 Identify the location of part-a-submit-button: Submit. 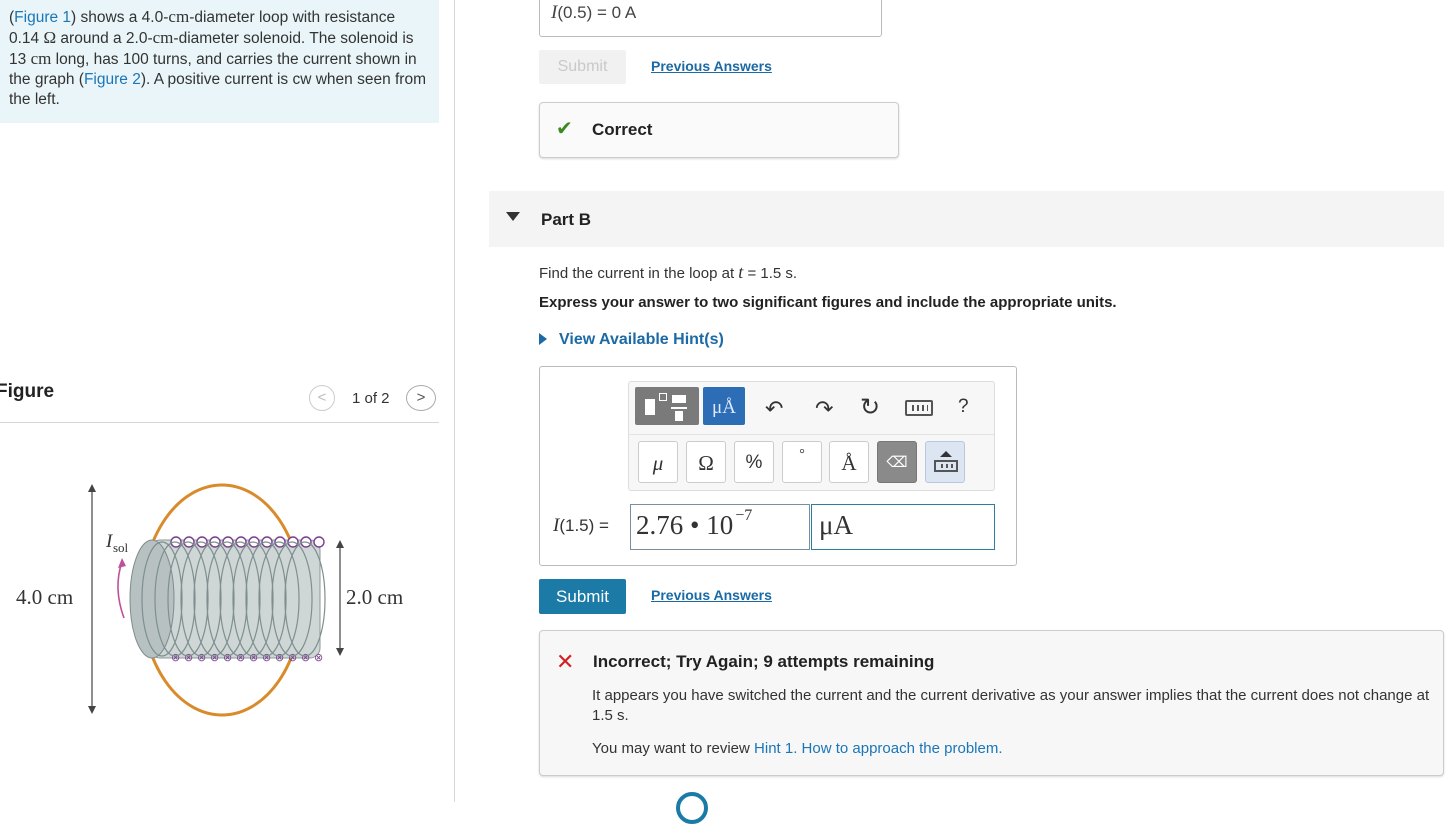
(582, 67).